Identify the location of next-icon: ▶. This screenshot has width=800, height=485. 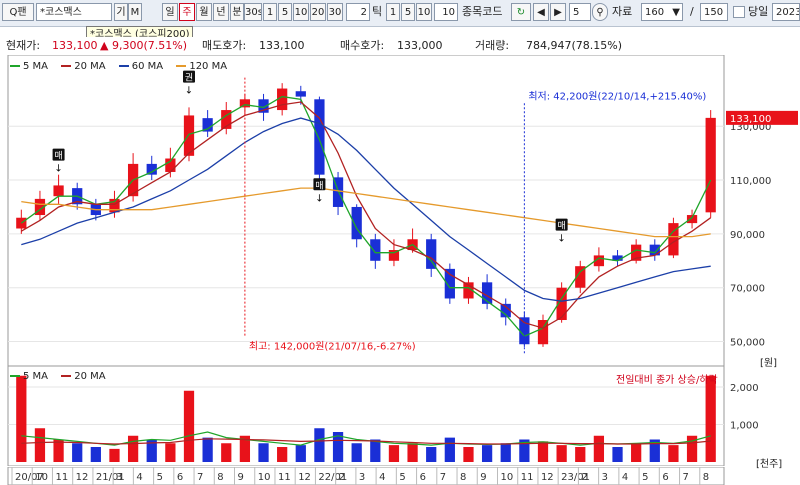
(558, 12).